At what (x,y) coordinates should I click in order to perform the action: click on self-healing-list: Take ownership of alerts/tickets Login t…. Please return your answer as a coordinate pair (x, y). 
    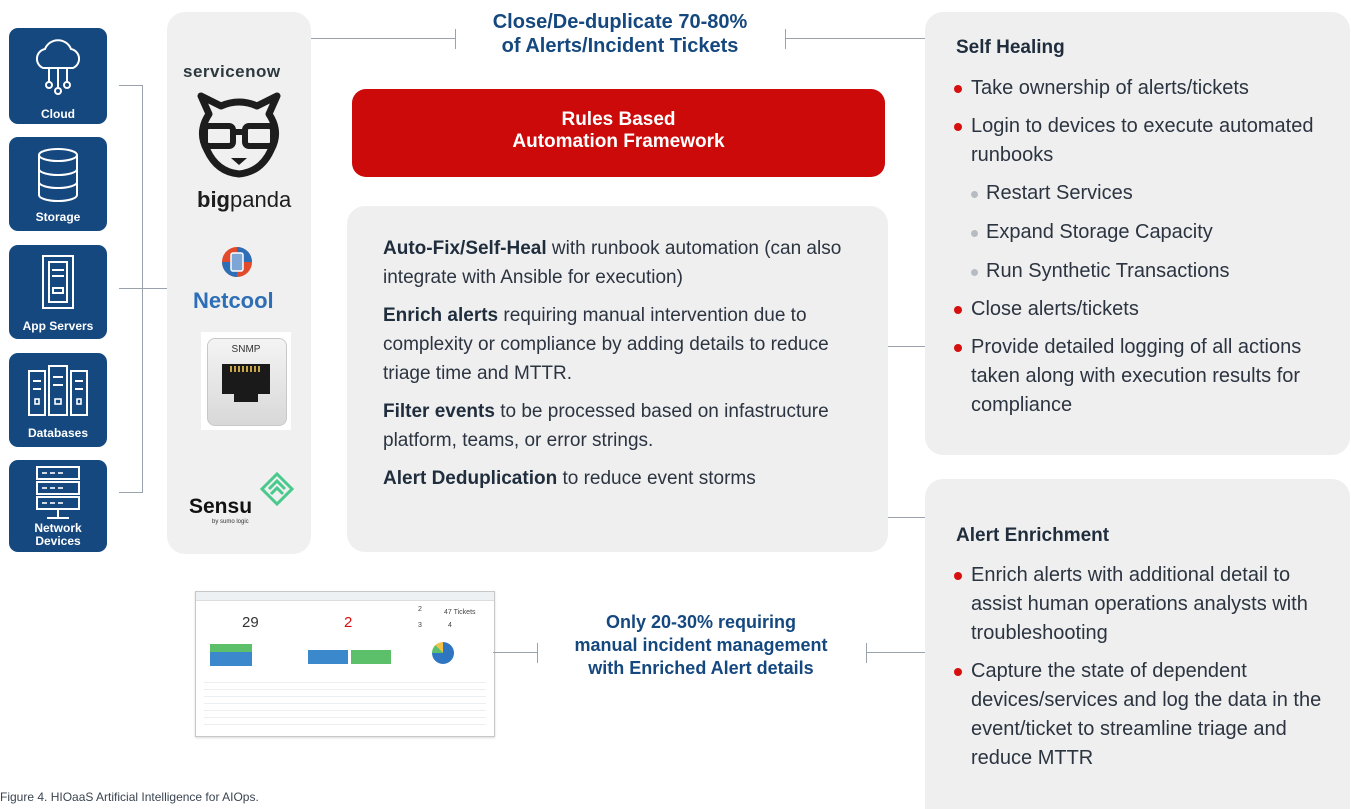
    Looking at the image, I should click on (1143, 247).